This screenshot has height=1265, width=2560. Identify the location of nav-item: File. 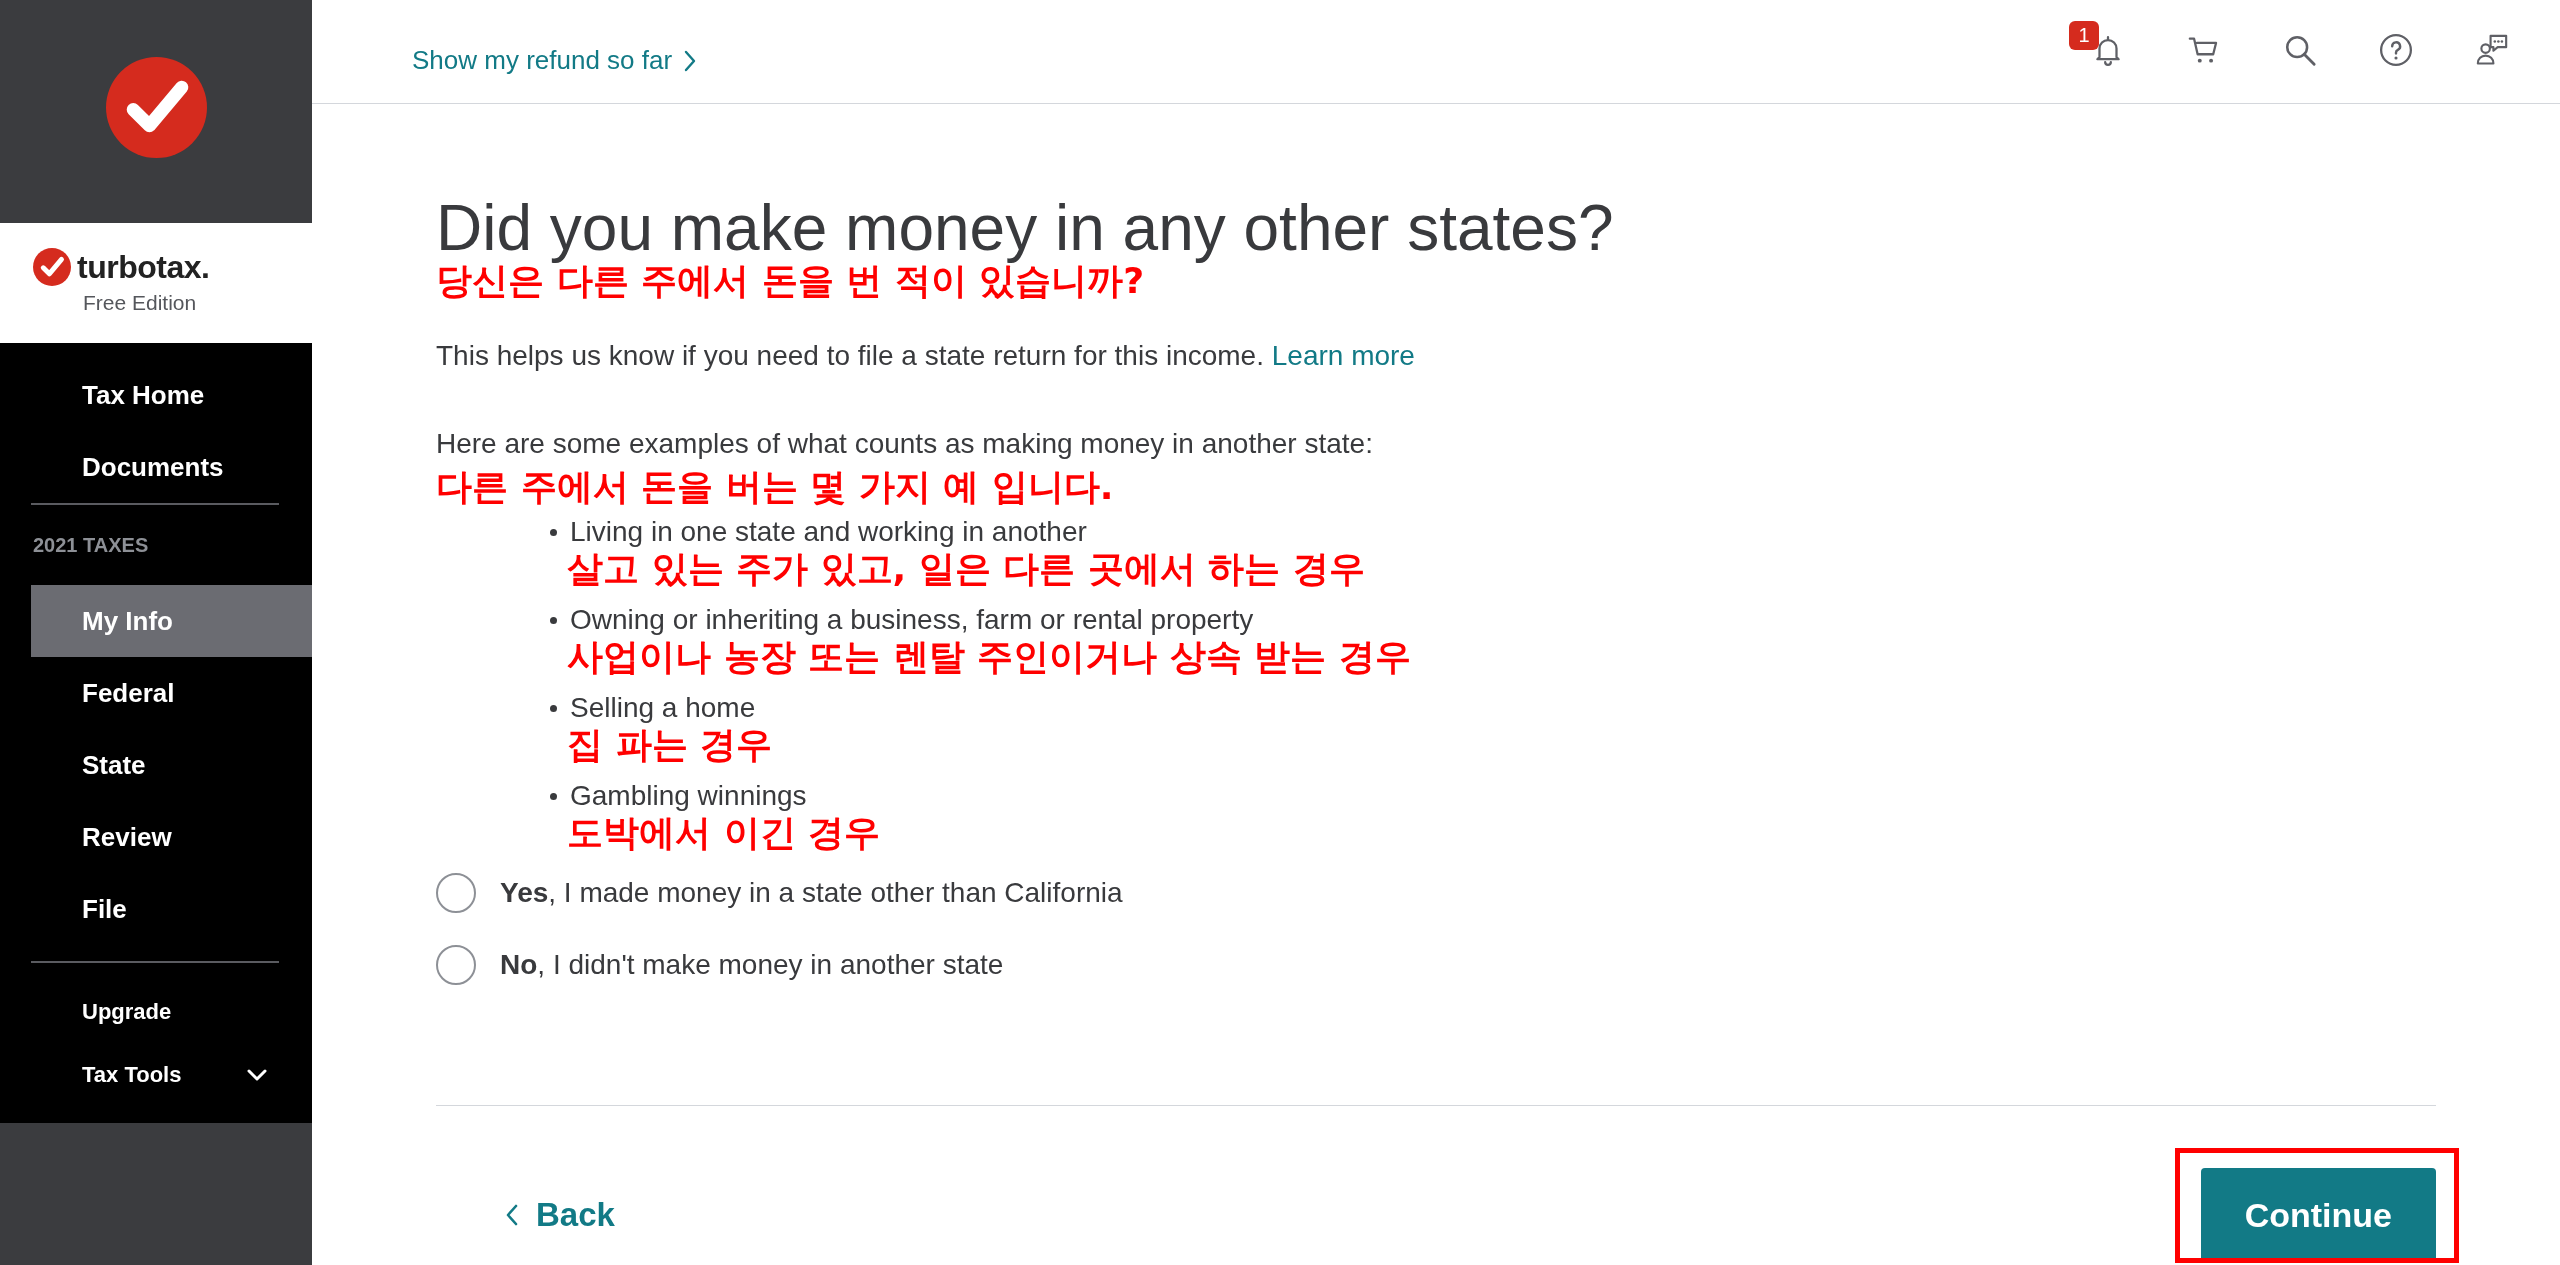
(171, 909).